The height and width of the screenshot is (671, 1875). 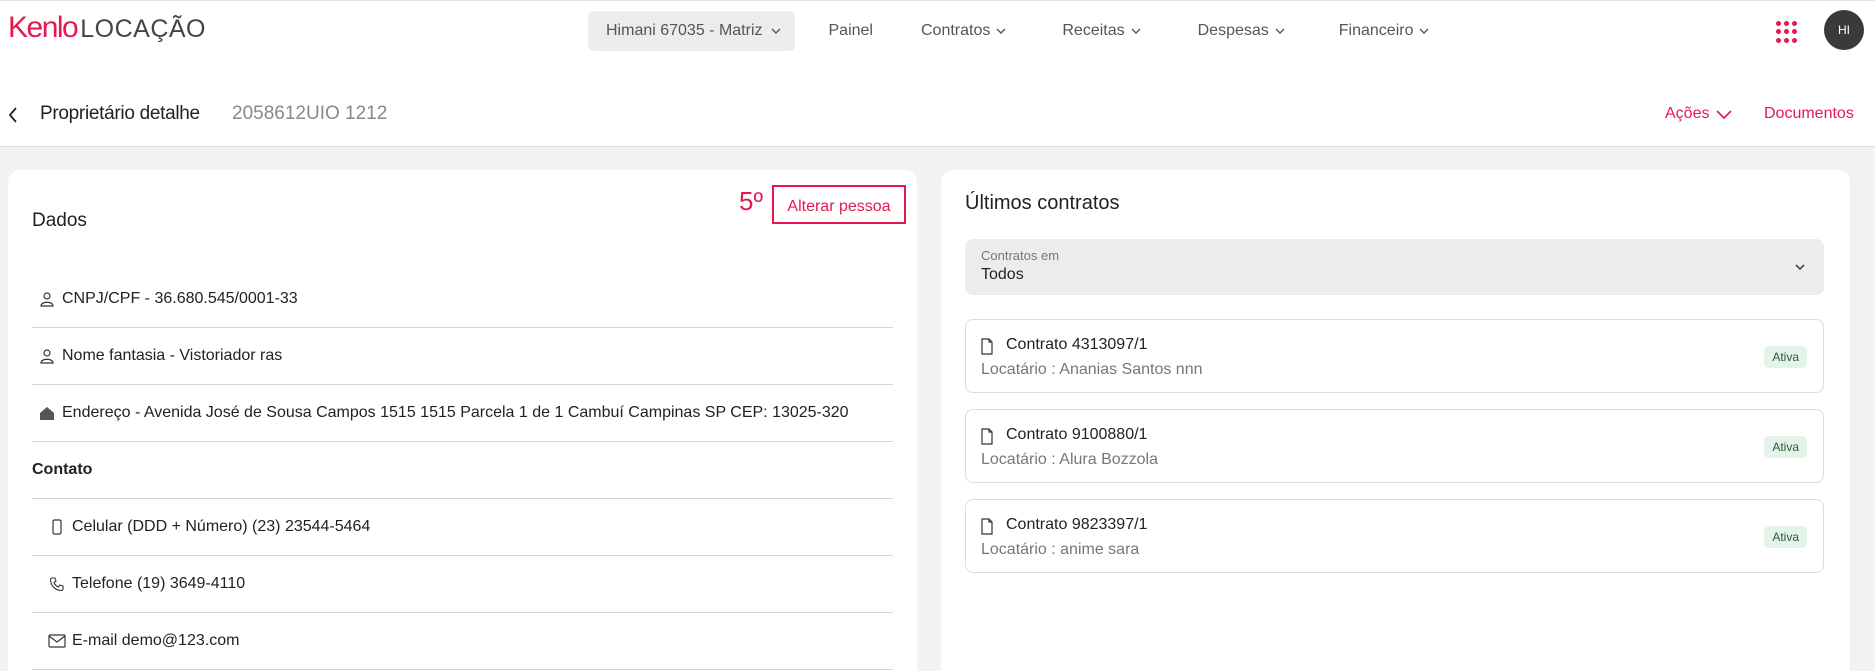 I want to click on change-person-label: Alterar pessoa, so click(x=839, y=206).